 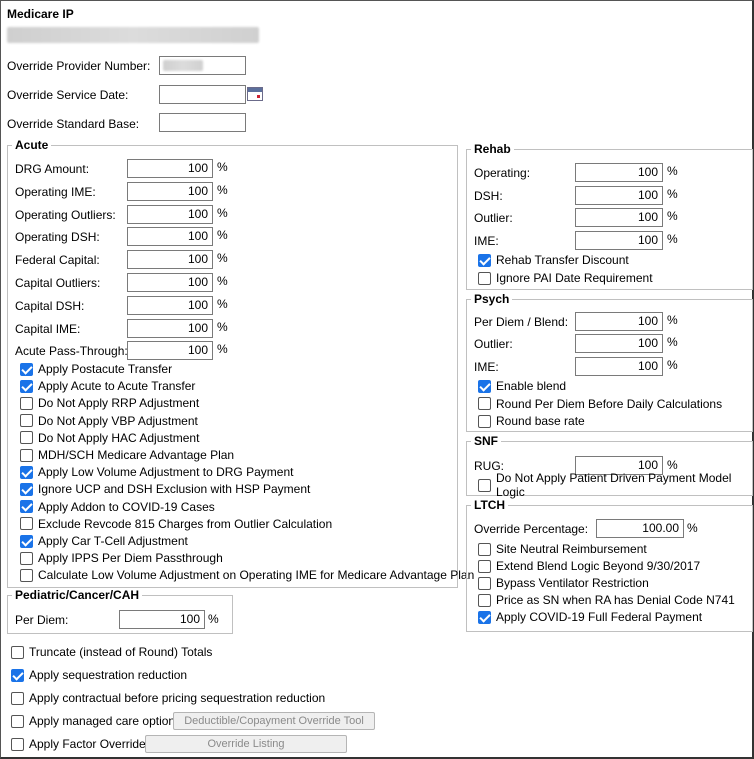 I want to click on per-diem-input: 100, so click(x=162, y=619).